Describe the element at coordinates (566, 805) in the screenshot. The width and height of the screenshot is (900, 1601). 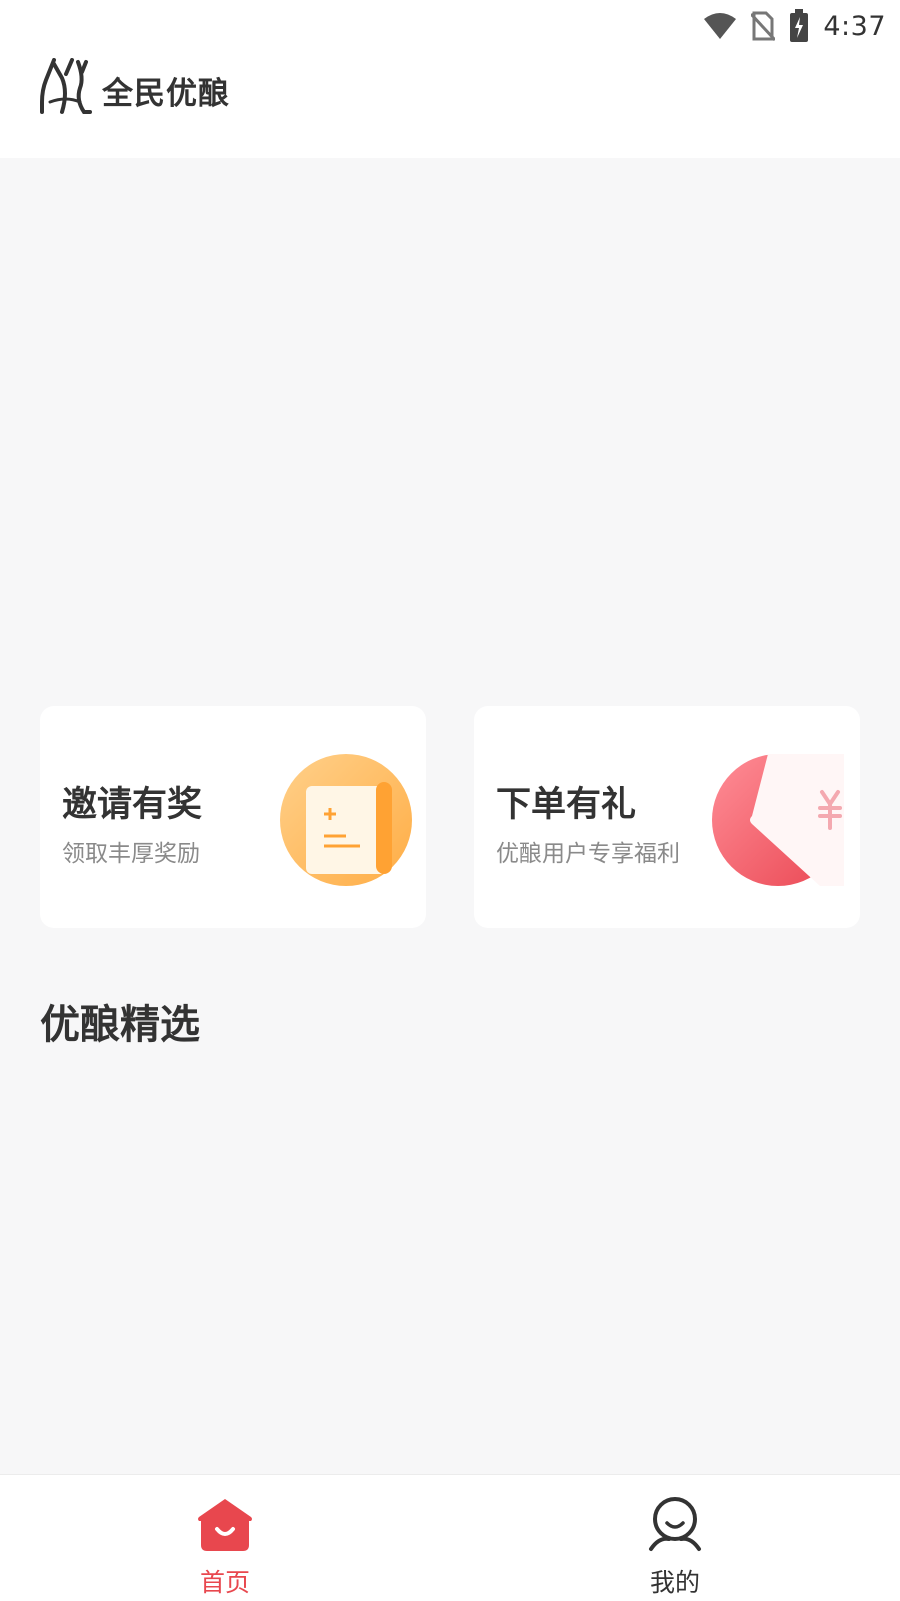
I see `order-card-title: 下单有礼` at that location.